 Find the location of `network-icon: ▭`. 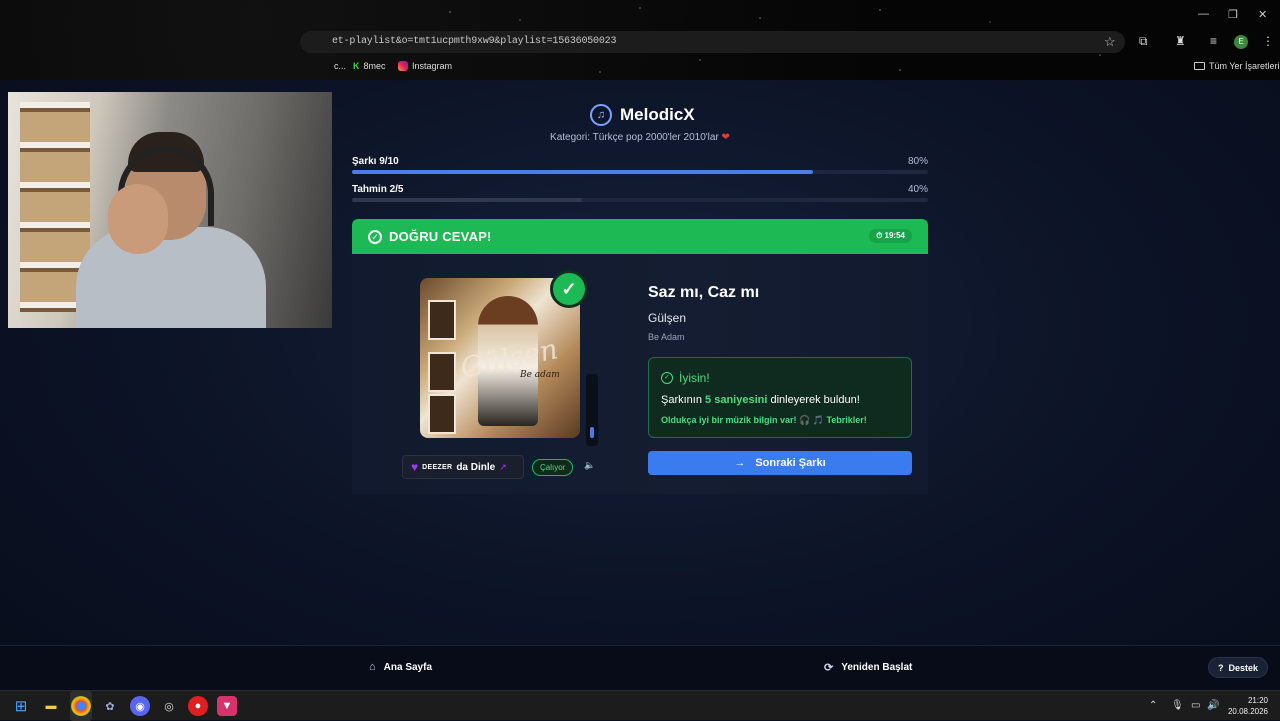

network-icon: ▭ is located at coordinates (1195, 705).